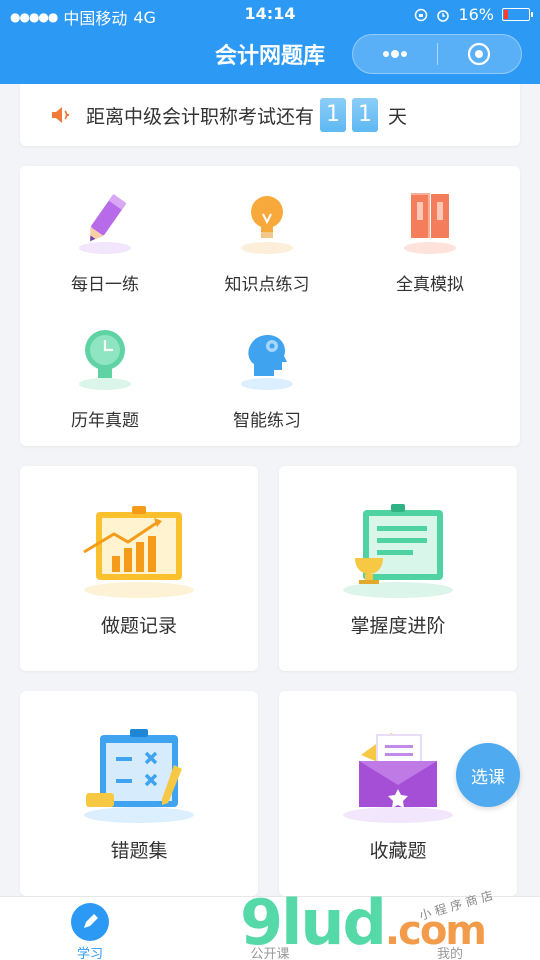 This screenshot has height=960, width=540. I want to click on menu-item-daily: 每日一练, so click(105, 241).